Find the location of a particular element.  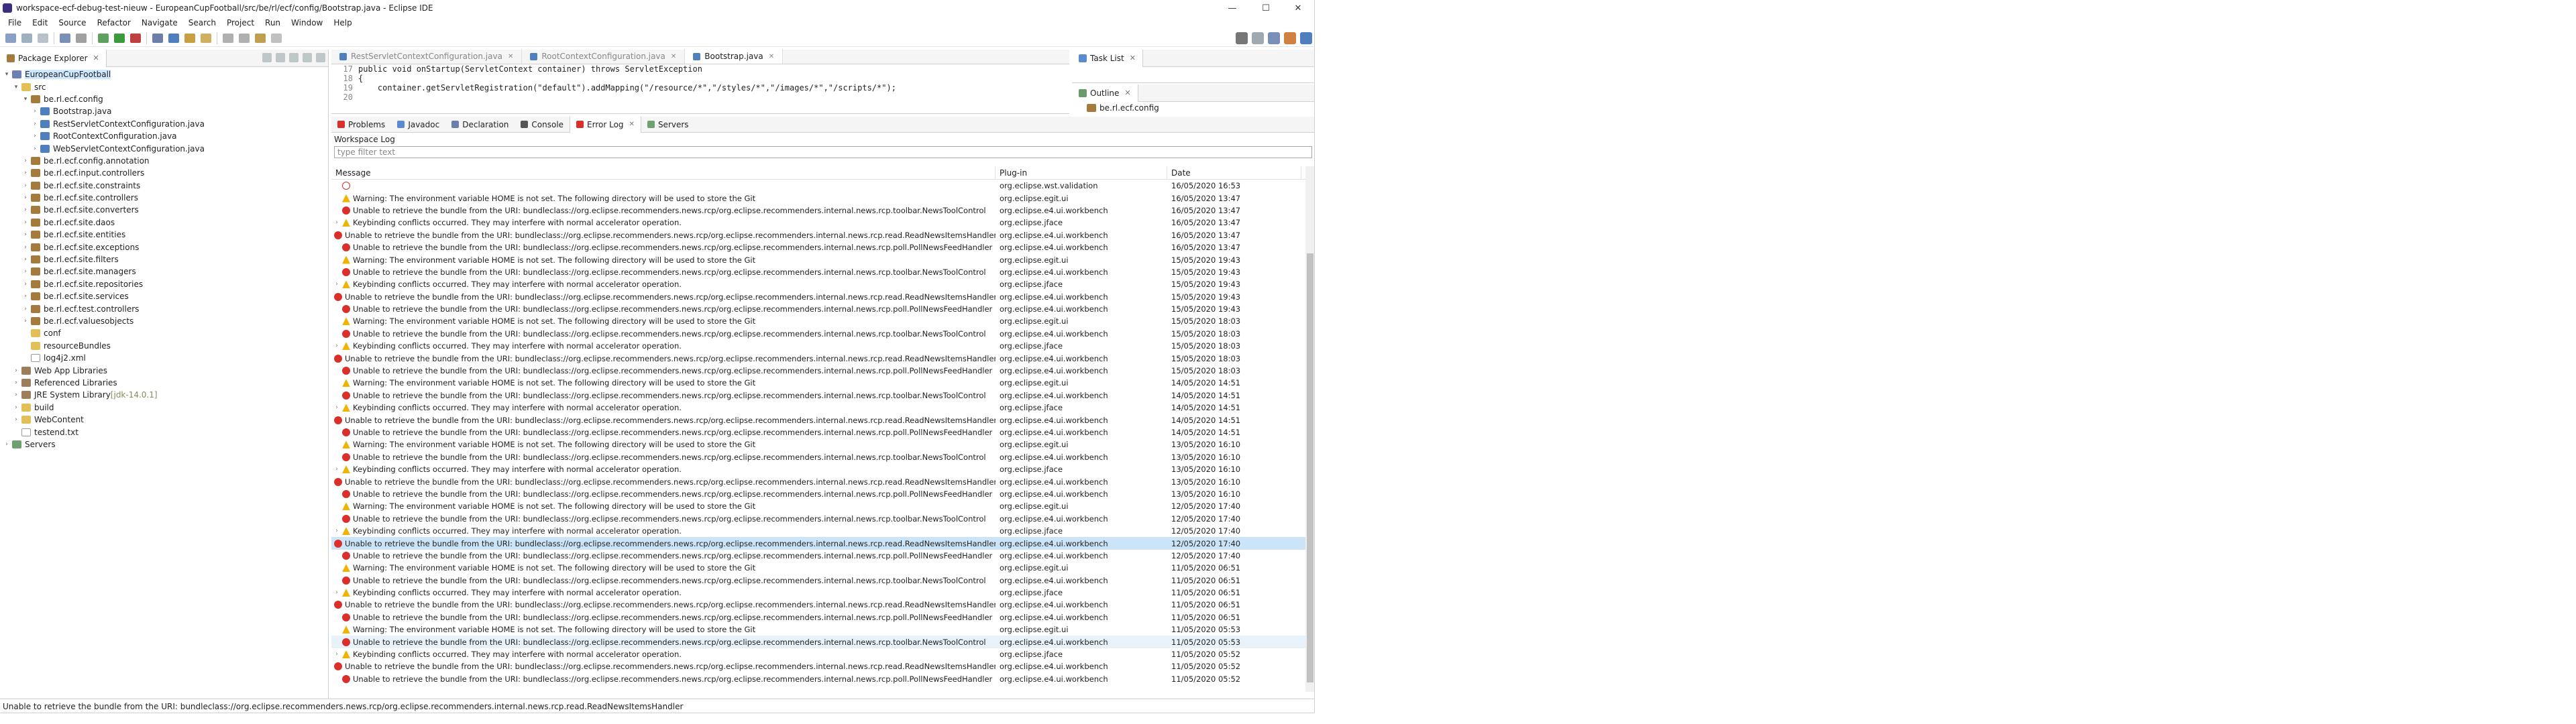

tab-package-explorer: Package Explorer ✕ is located at coordinates (53, 58).